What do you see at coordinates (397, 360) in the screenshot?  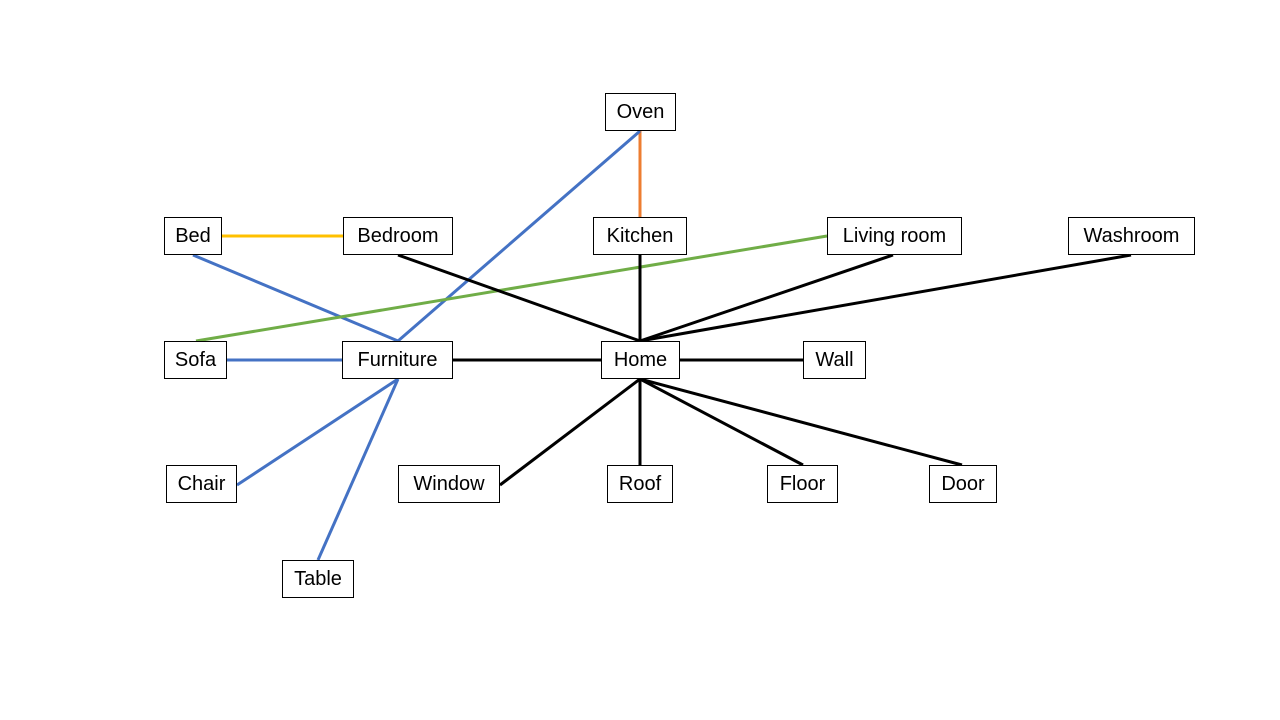 I see `node-furniture: Furniture` at bounding box center [397, 360].